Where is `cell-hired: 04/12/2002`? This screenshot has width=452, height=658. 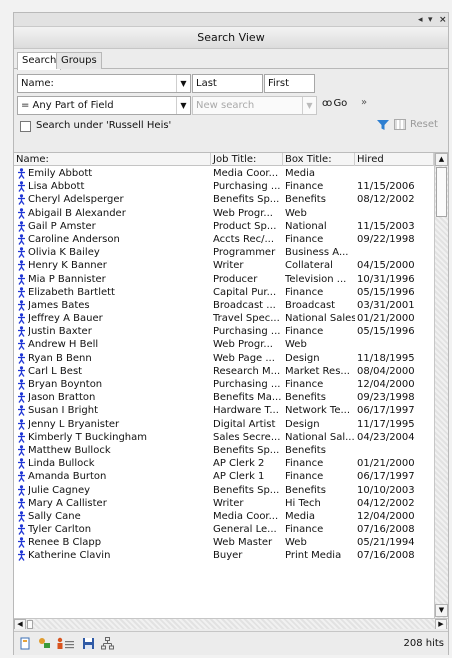
cell-hired: 04/12/2002 is located at coordinates (386, 503).